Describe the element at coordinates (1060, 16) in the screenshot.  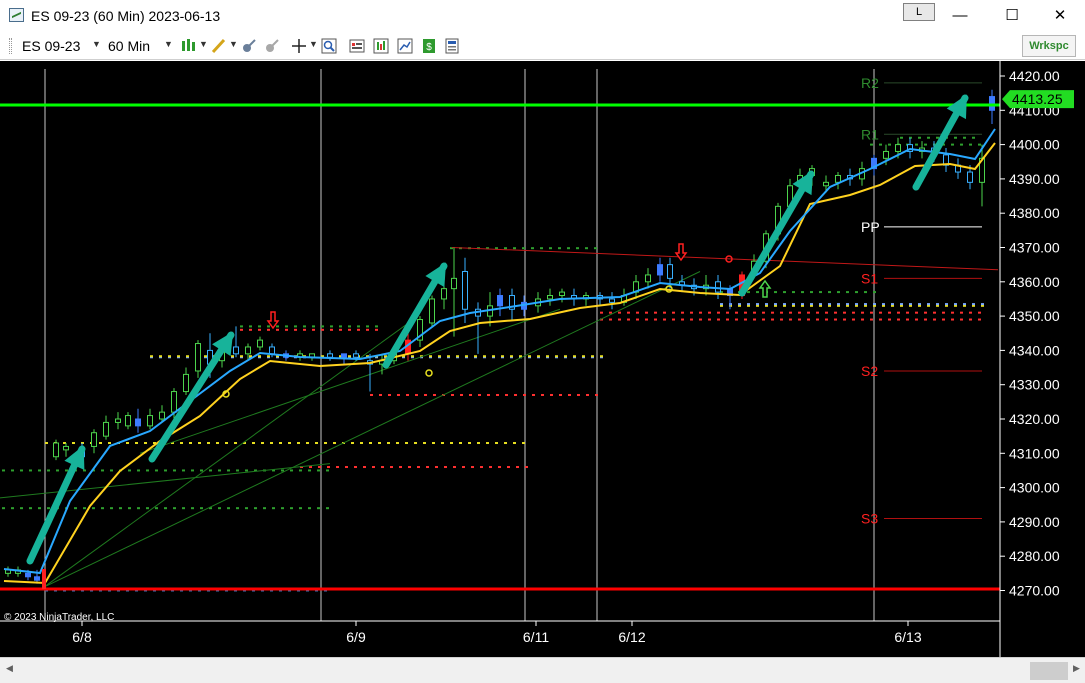
I see `close-button: ✕` at that location.